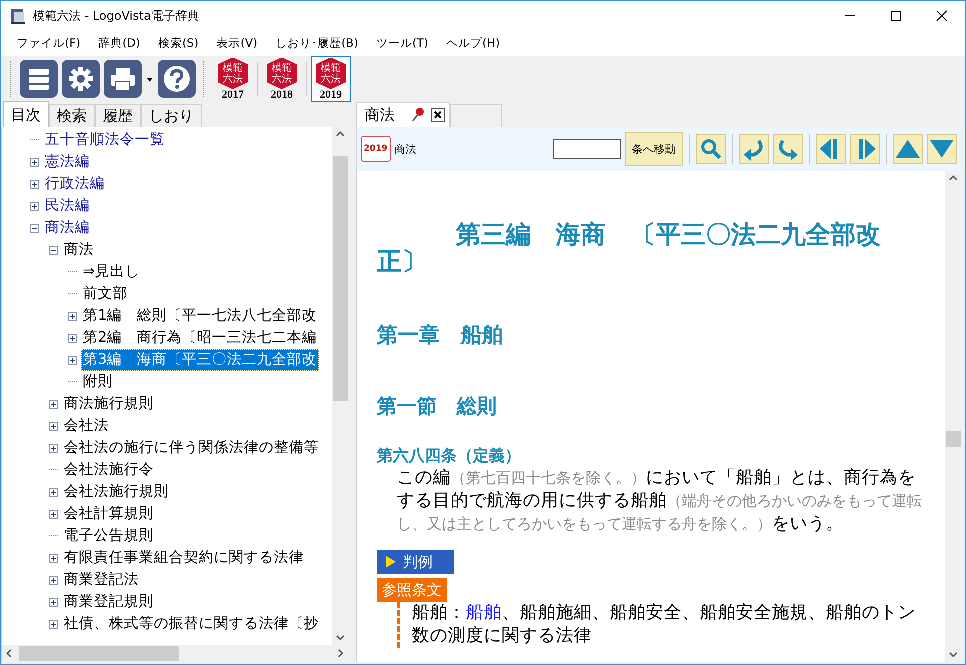  What do you see at coordinates (75, 184) in the screenshot?
I see `tree-item: 行政法編` at bounding box center [75, 184].